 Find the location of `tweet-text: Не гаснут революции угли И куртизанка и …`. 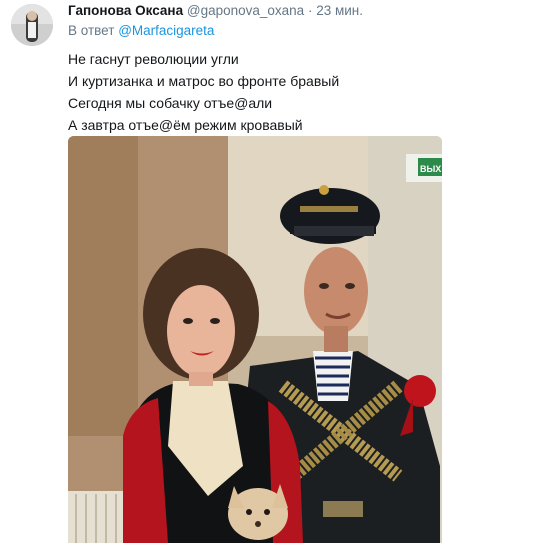

tweet-text: Не гаснут революции угли И куртизанка и … is located at coordinates (203, 92).